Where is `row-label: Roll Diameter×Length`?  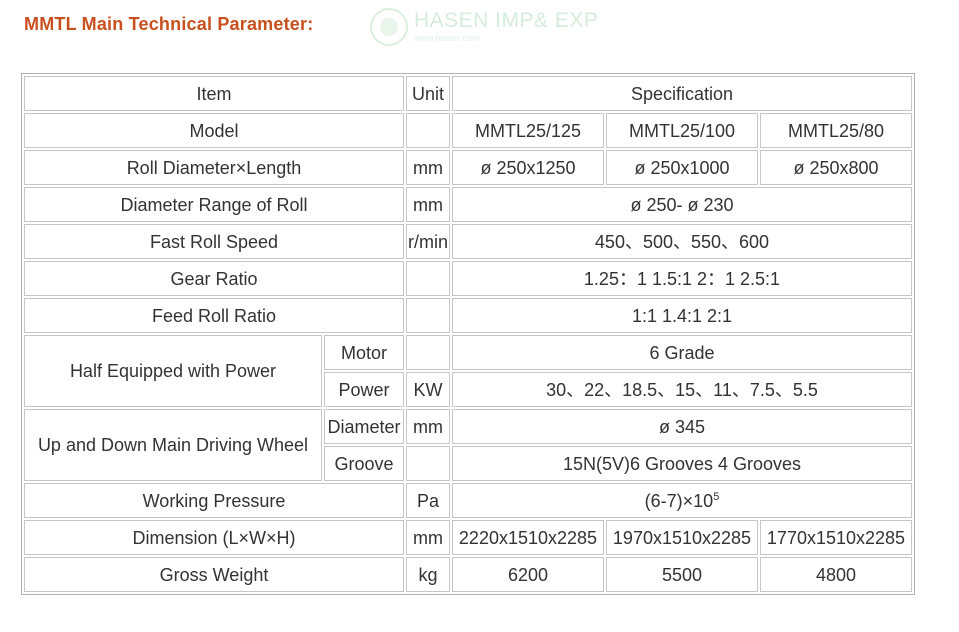
row-label: Roll Diameter×Length is located at coordinates (214, 167).